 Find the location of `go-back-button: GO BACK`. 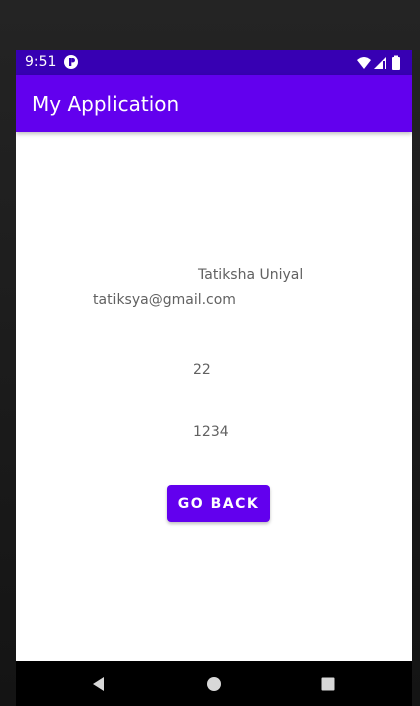

go-back-button: GO BACK is located at coordinates (218, 503).